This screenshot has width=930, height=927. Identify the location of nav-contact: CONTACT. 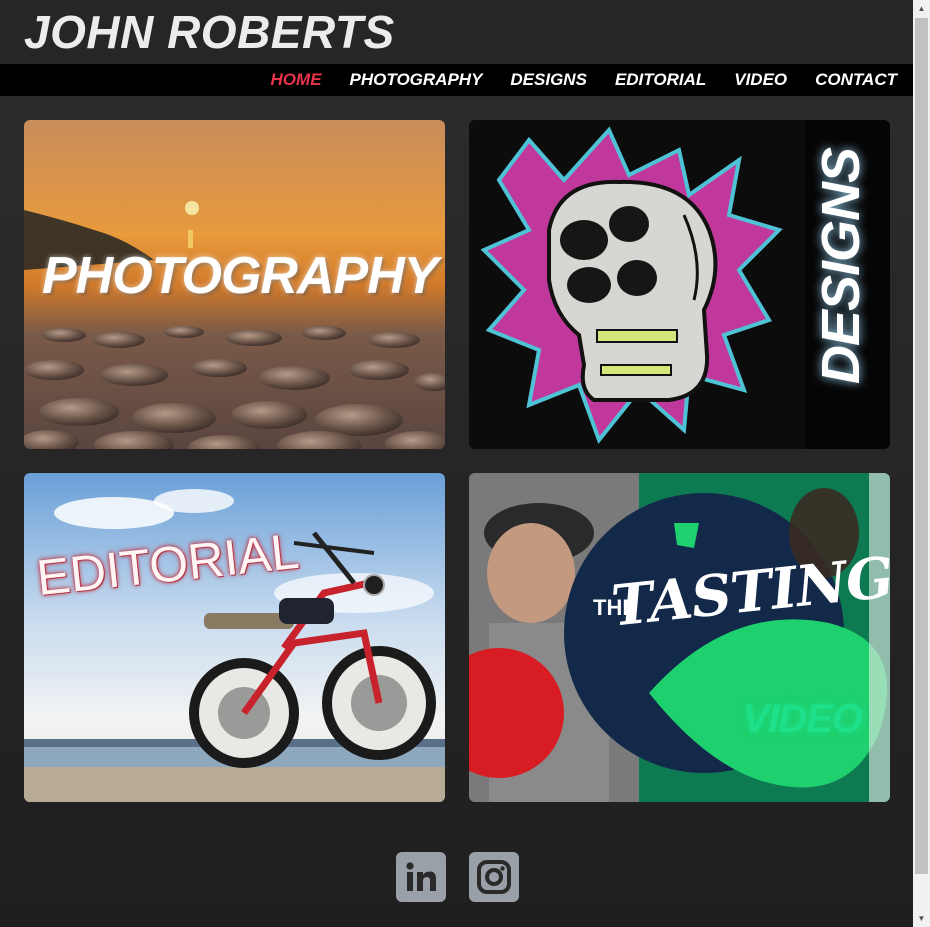
(856, 80).